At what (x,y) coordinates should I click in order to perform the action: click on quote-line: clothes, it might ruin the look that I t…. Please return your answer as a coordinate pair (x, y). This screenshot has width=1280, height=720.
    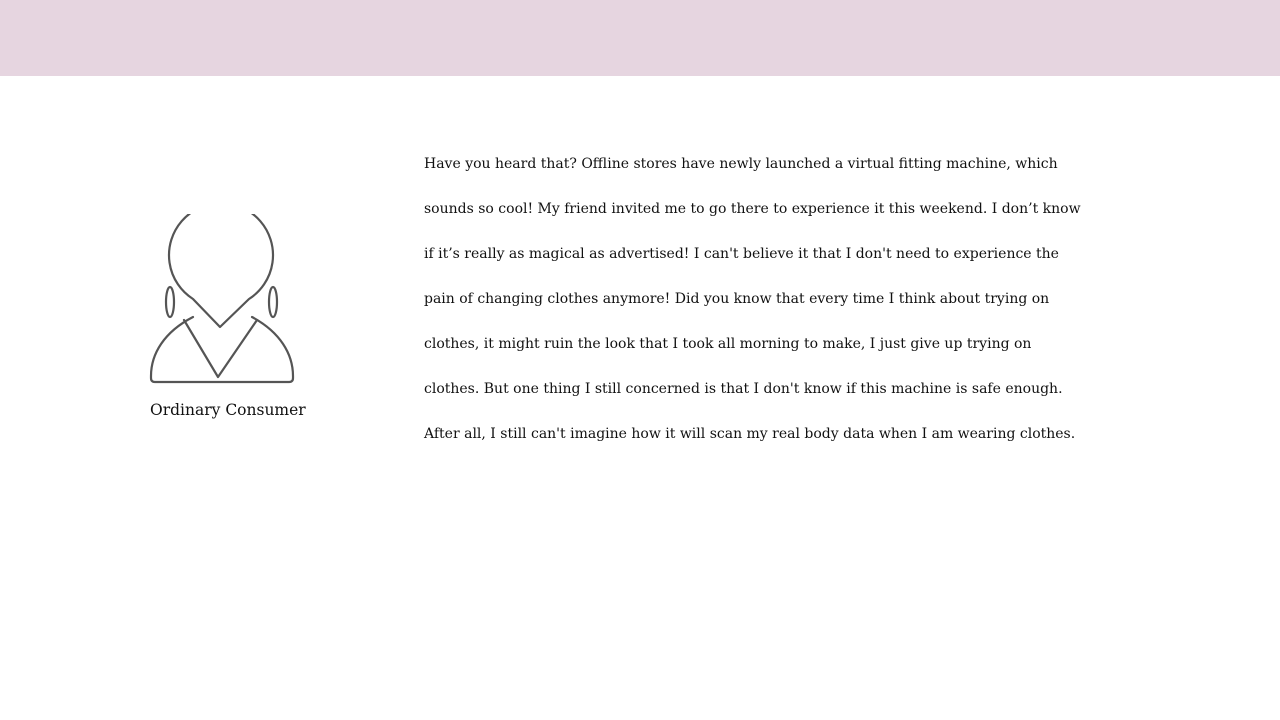
    Looking at the image, I should click on (728, 344).